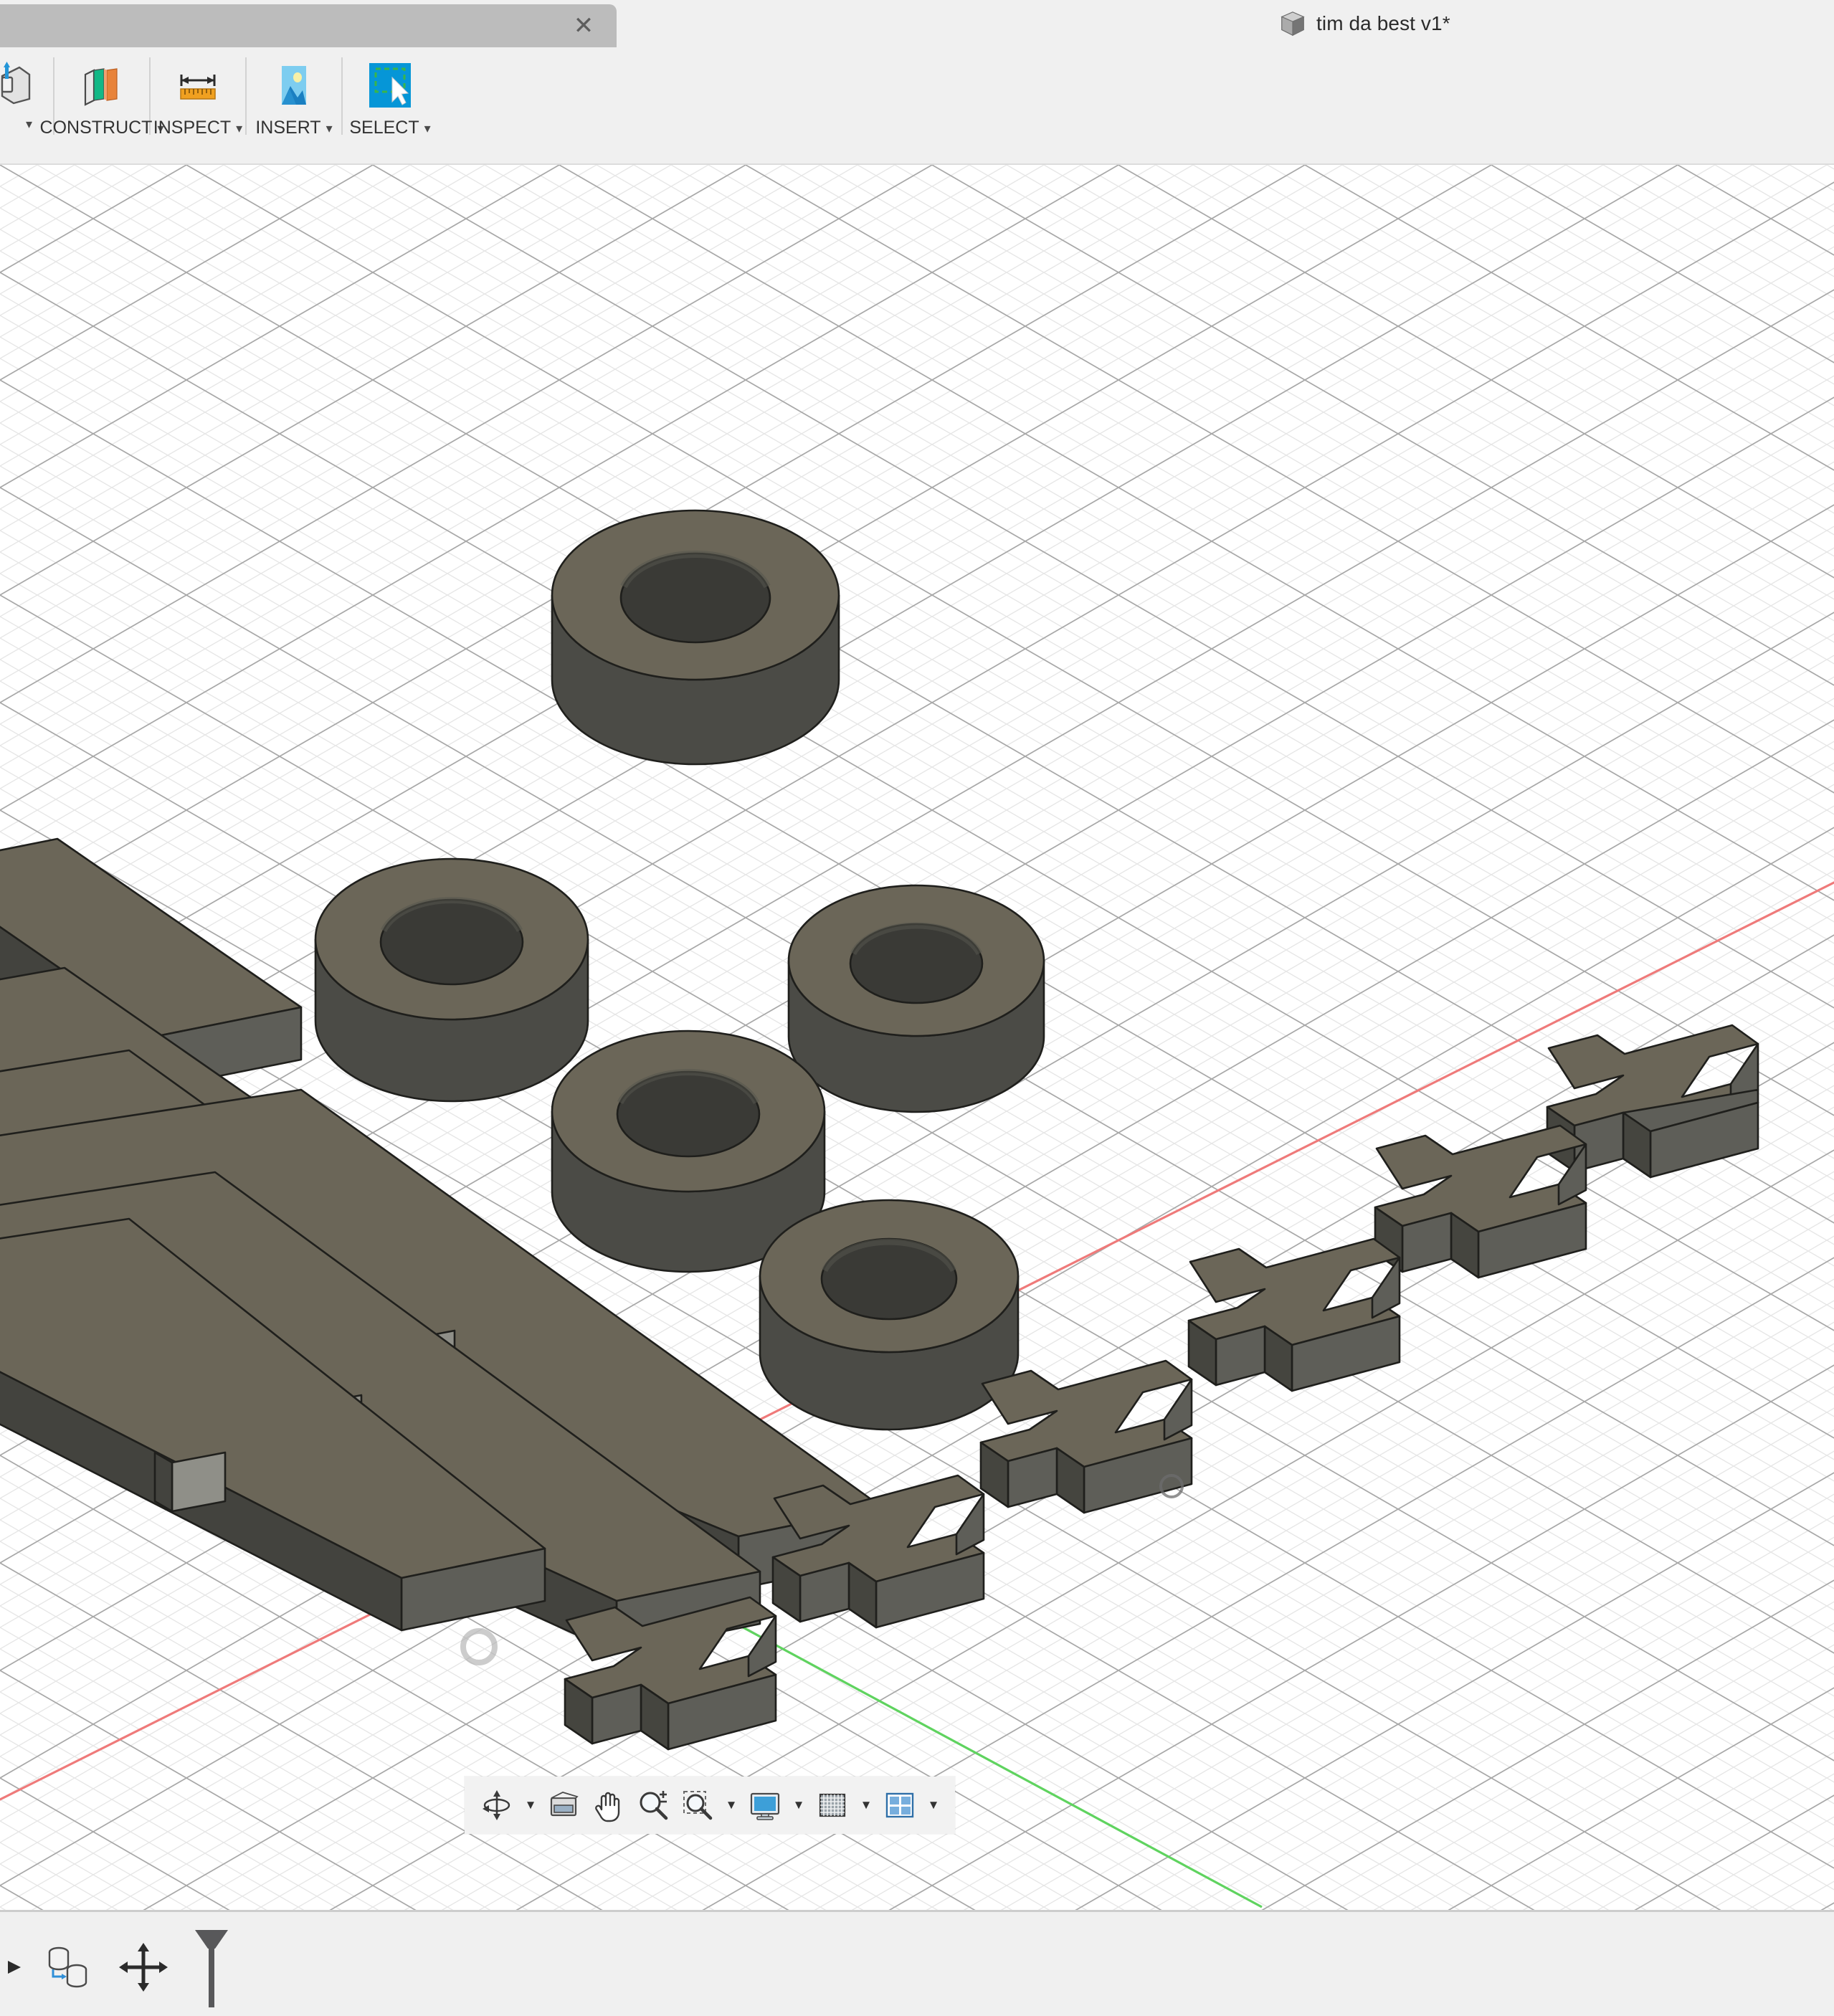  What do you see at coordinates (866, 1805) in the screenshot?
I see `grid-snaps-dropdown-caret: ▼` at bounding box center [866, 1805].